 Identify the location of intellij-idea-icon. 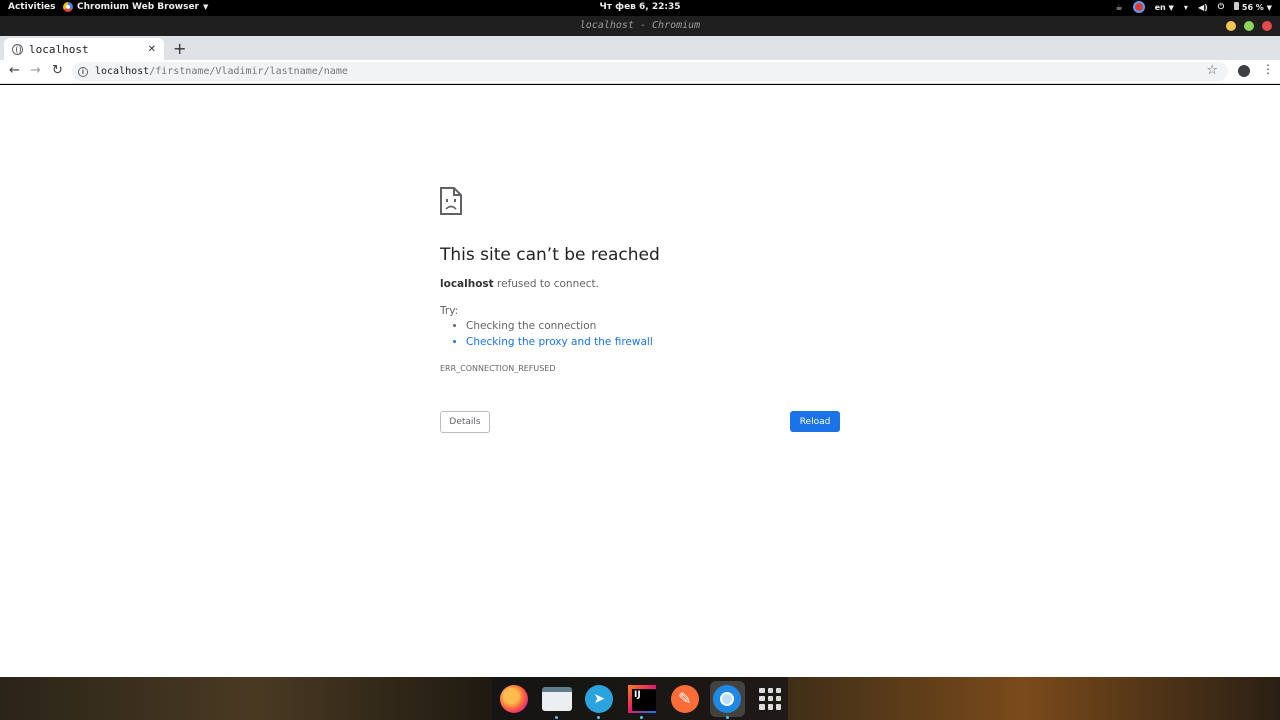
(642, 698).